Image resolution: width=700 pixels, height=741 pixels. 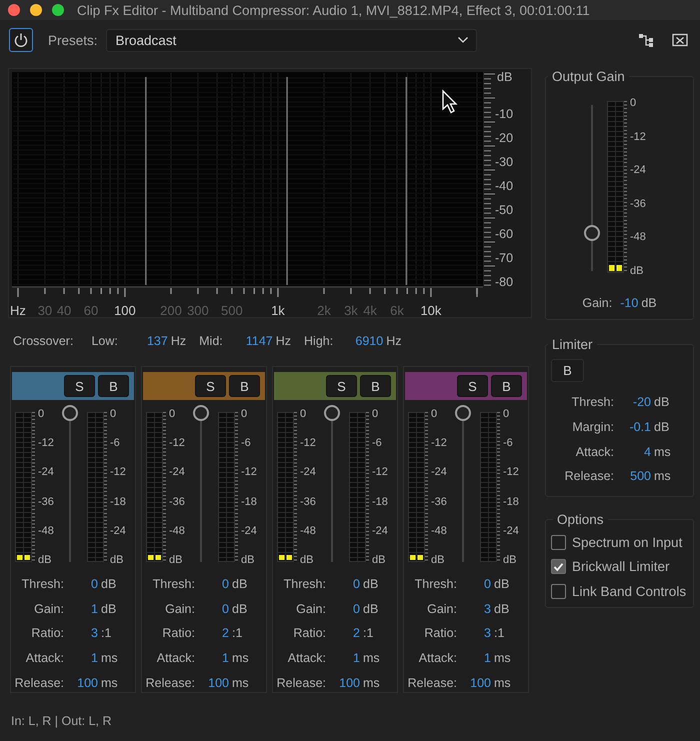 I want to click on param-label: Thresh:, so click(x=43, y=584).